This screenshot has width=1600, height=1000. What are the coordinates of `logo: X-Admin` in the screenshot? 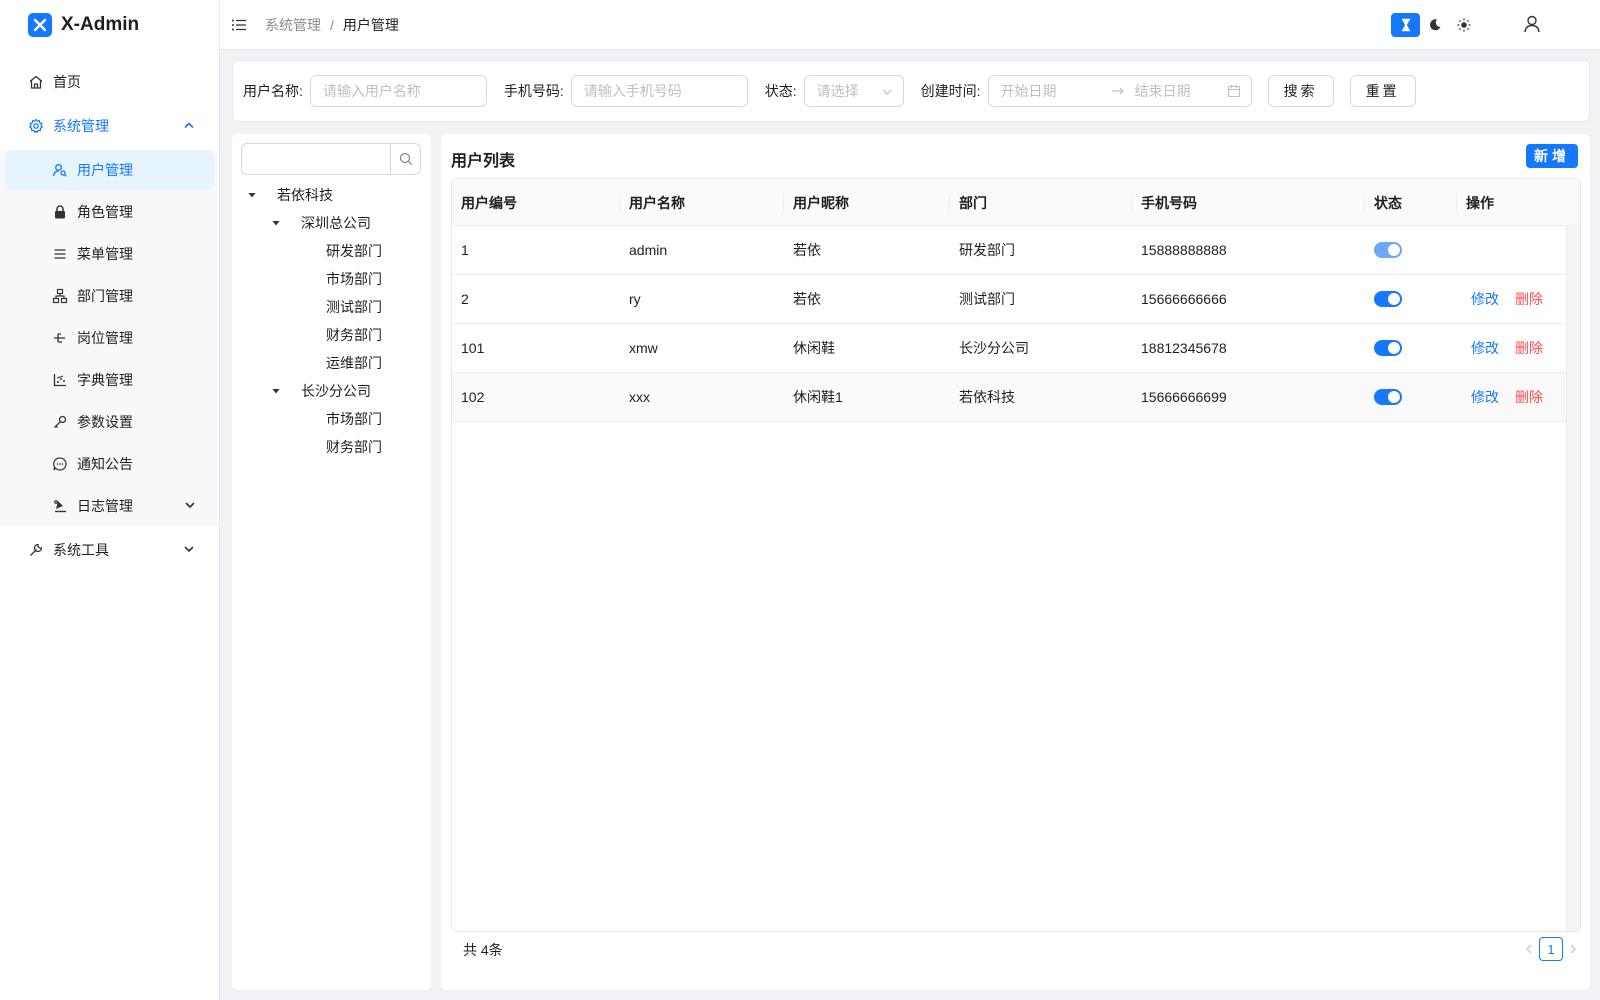 It's located at (109, 25).